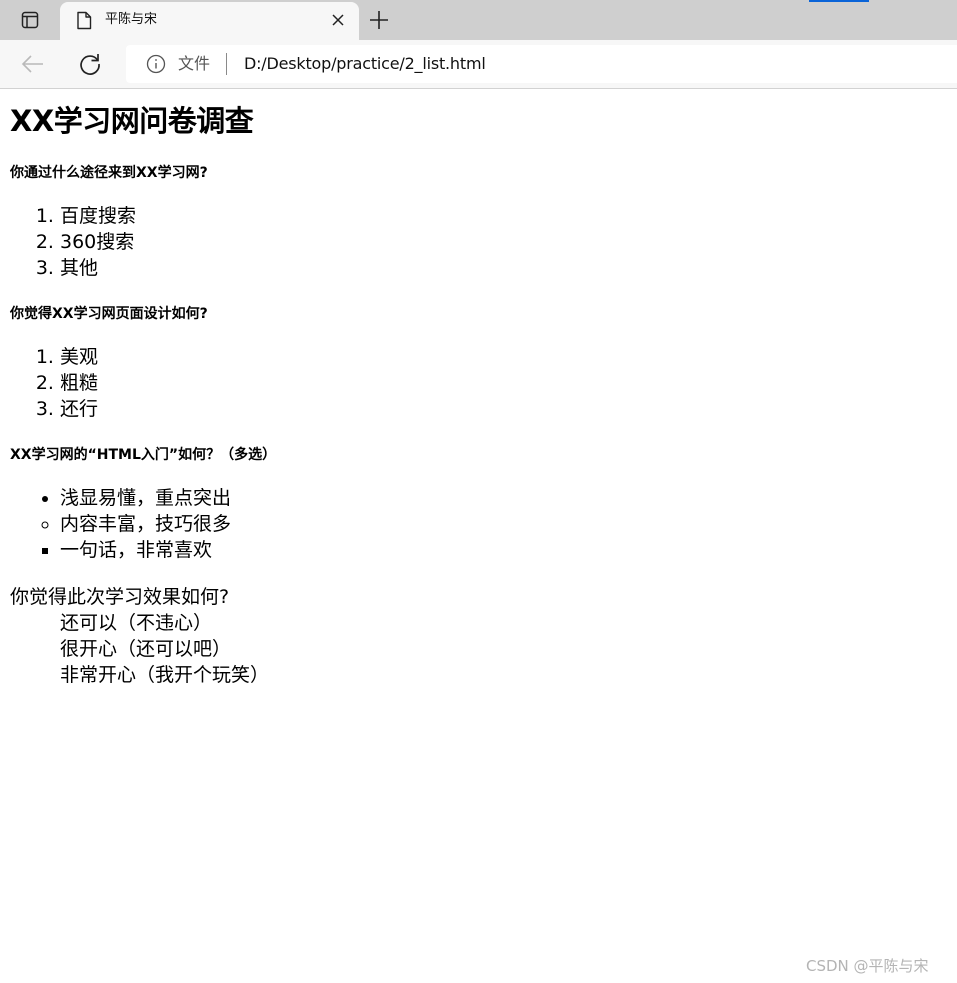 Image resolution: width=957 pixels, height=983 pixels. What do you see at coordinates (33, 64) in the screenshot?
I see `back-arrow-icon` at bounding box center [33, 64].